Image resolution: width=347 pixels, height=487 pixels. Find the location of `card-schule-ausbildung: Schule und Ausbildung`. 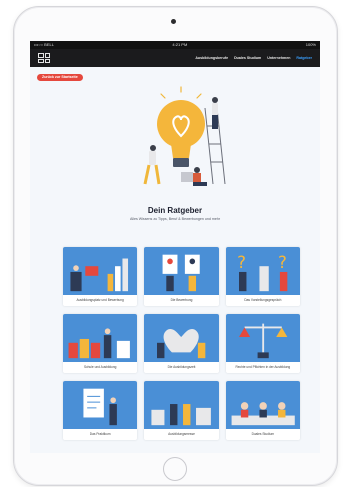

card-schule-ausbildung: Schule und Ausbildung is located at coordinates (100, 343).